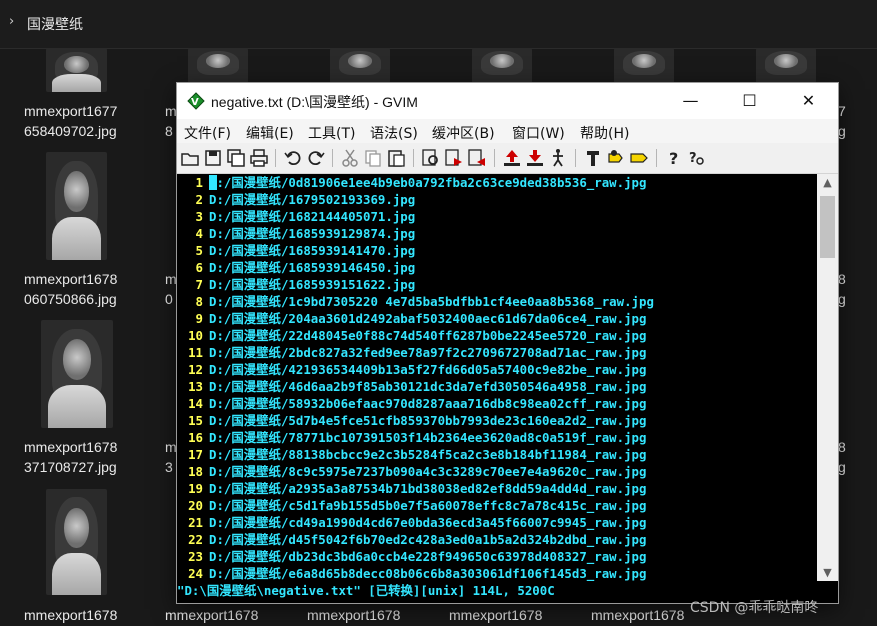  What do you see at coordinates (259, 158) in the screenshot?
I see `print-icon` at bounding box center [259, 158].